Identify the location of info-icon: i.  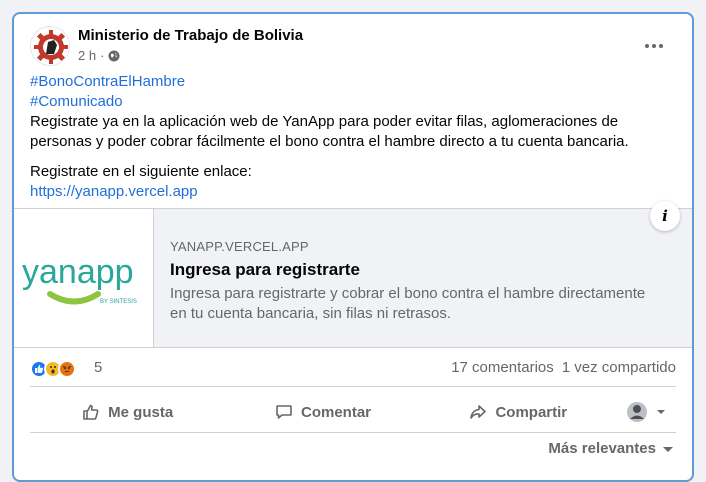
(665, 216).